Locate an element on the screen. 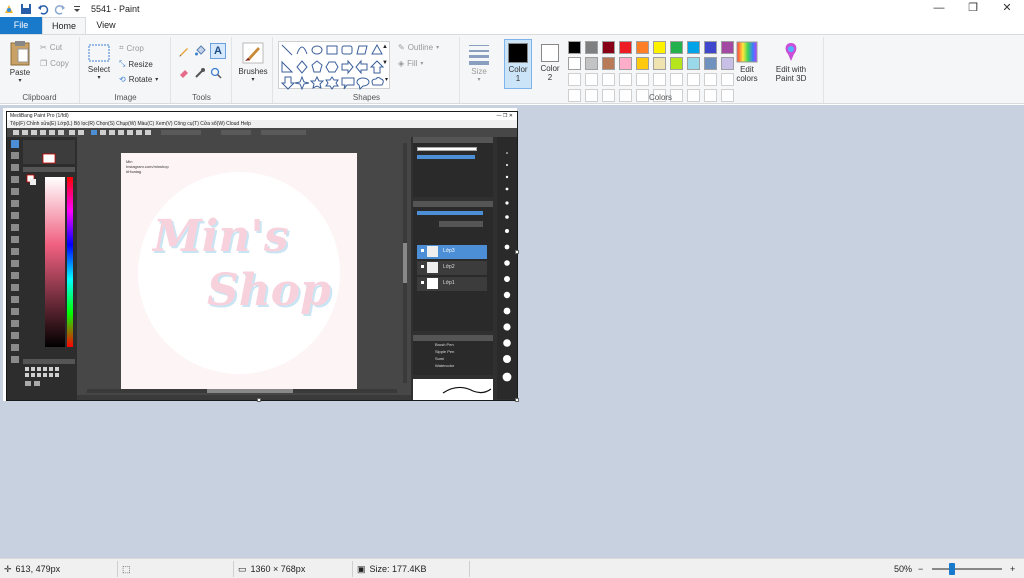 This screenshot has height=578, width=1024. color-picker-icon is located at coordinates (200, 73).